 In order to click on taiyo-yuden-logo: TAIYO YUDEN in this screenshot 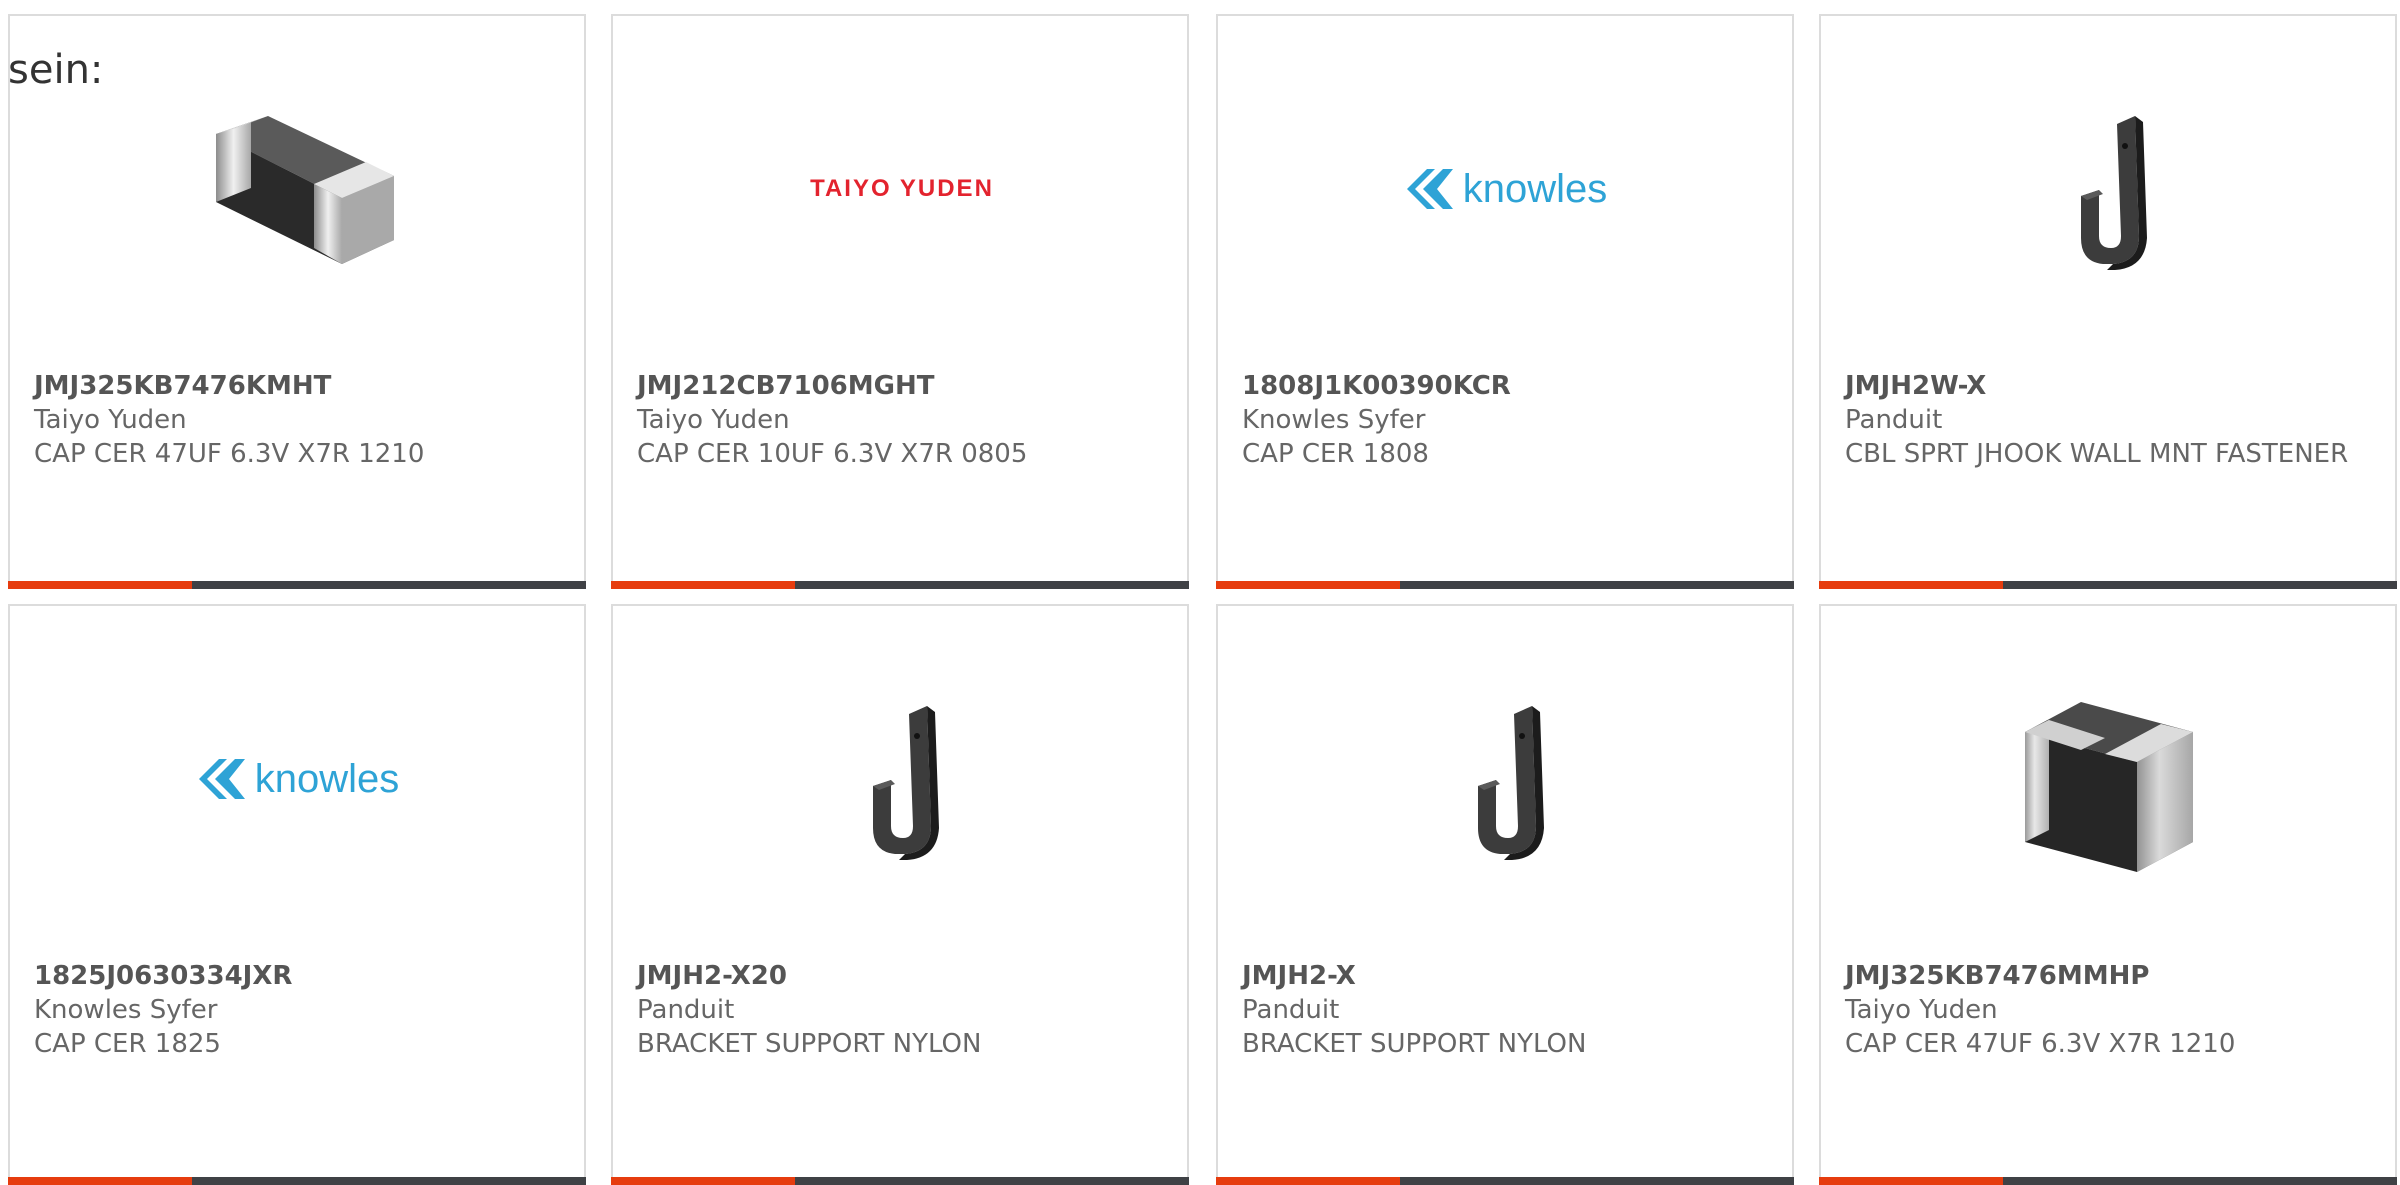, I will do `click(902, 189)`.